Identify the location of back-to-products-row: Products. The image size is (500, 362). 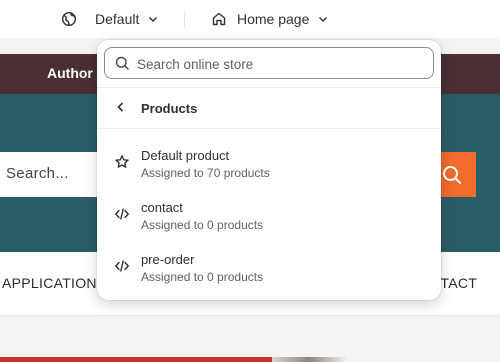
(269, 108).